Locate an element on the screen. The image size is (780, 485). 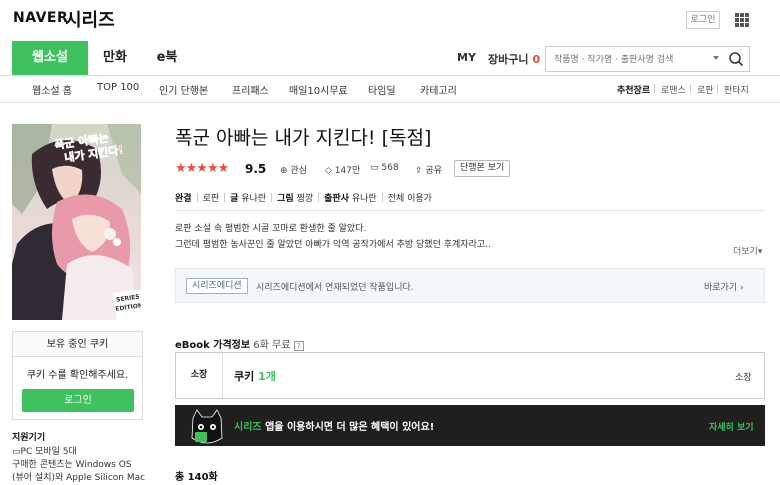
age-rating: 전체 이용가 is located at coordinates (409, 199).